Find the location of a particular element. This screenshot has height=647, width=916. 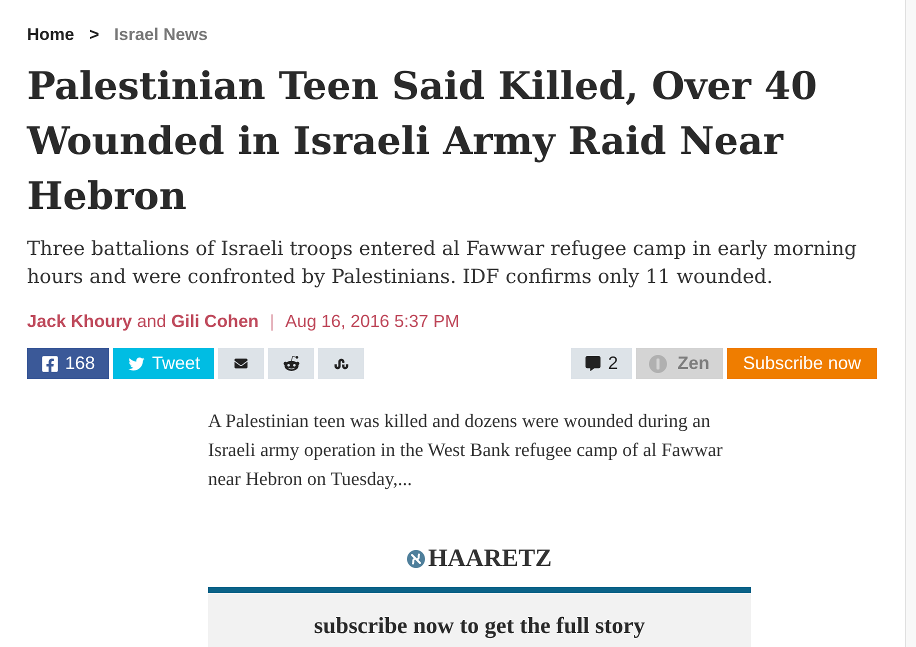

scrollbar-track is located at coordinates (910, 323).